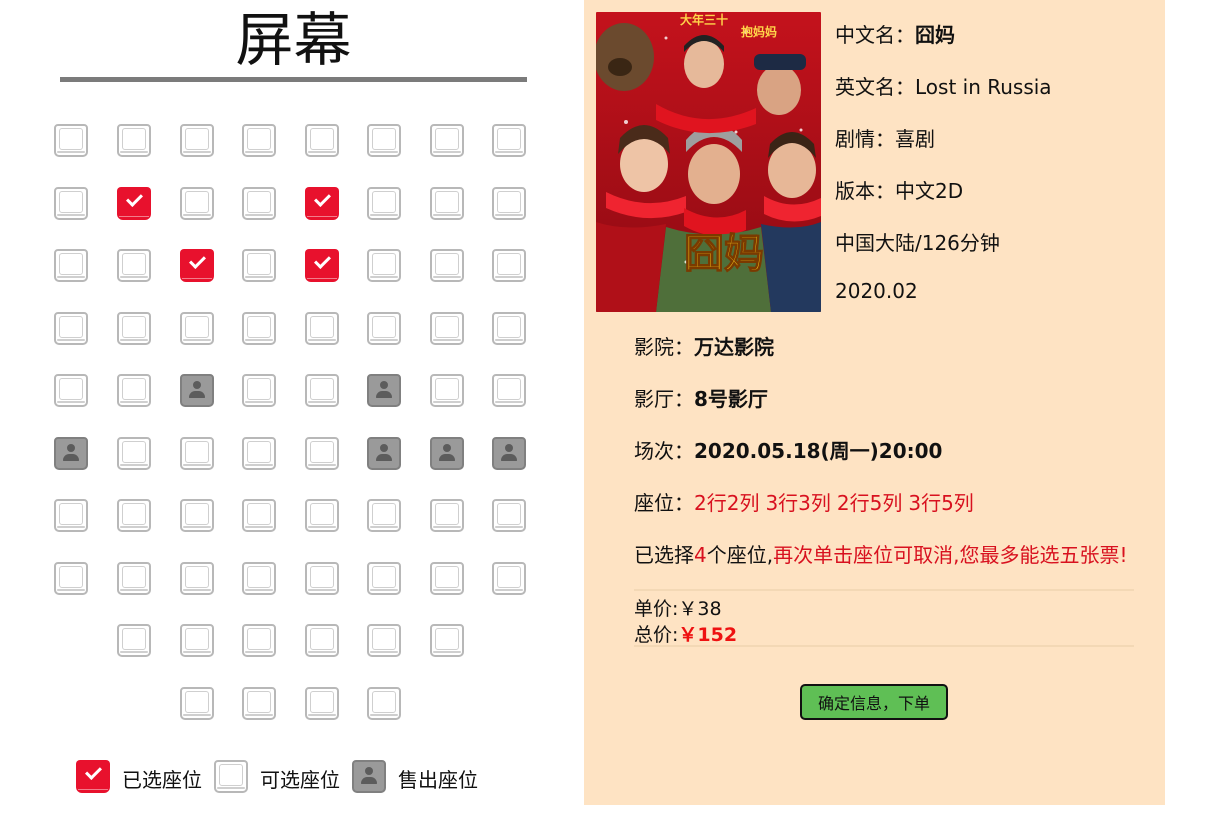 Image resolution: width=1207 pixels, height=830 pixels. Describe the element at coordinates (664, 451) in the screenshot. I see `session-label: 场次：` at that location.